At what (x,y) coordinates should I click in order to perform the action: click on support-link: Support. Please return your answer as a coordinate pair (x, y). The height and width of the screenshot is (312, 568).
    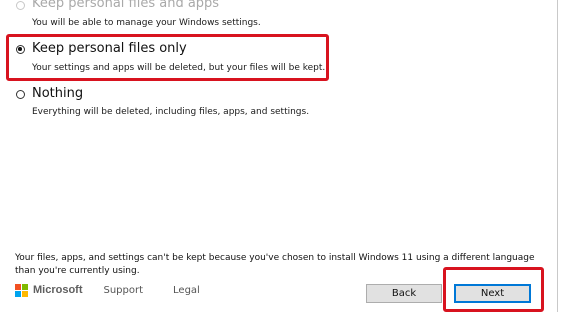
    Looking at the image, I should click on (124, 290).